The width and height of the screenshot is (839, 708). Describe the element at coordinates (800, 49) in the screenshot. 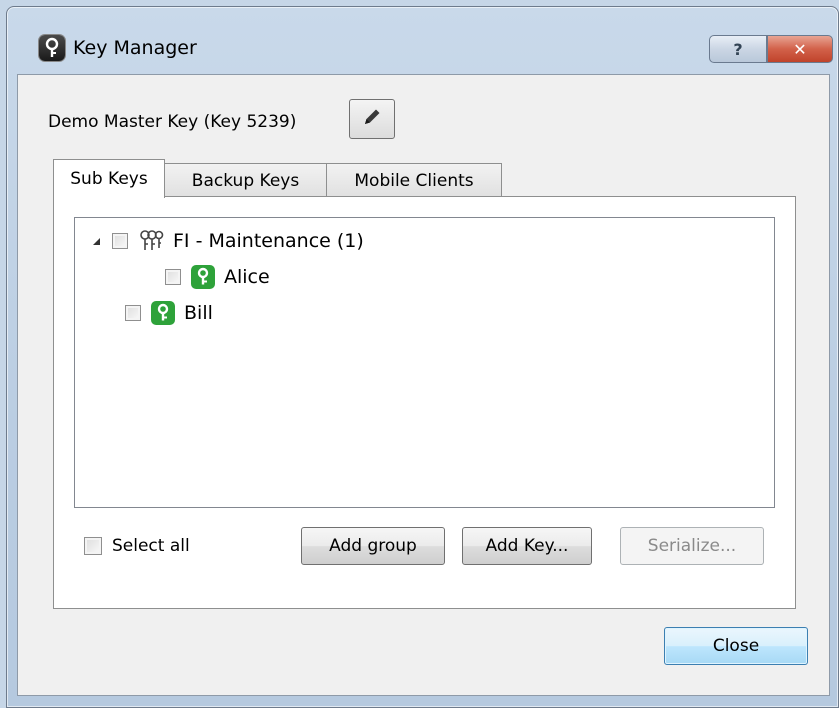

I see `window-close-button: ✕` at that location.